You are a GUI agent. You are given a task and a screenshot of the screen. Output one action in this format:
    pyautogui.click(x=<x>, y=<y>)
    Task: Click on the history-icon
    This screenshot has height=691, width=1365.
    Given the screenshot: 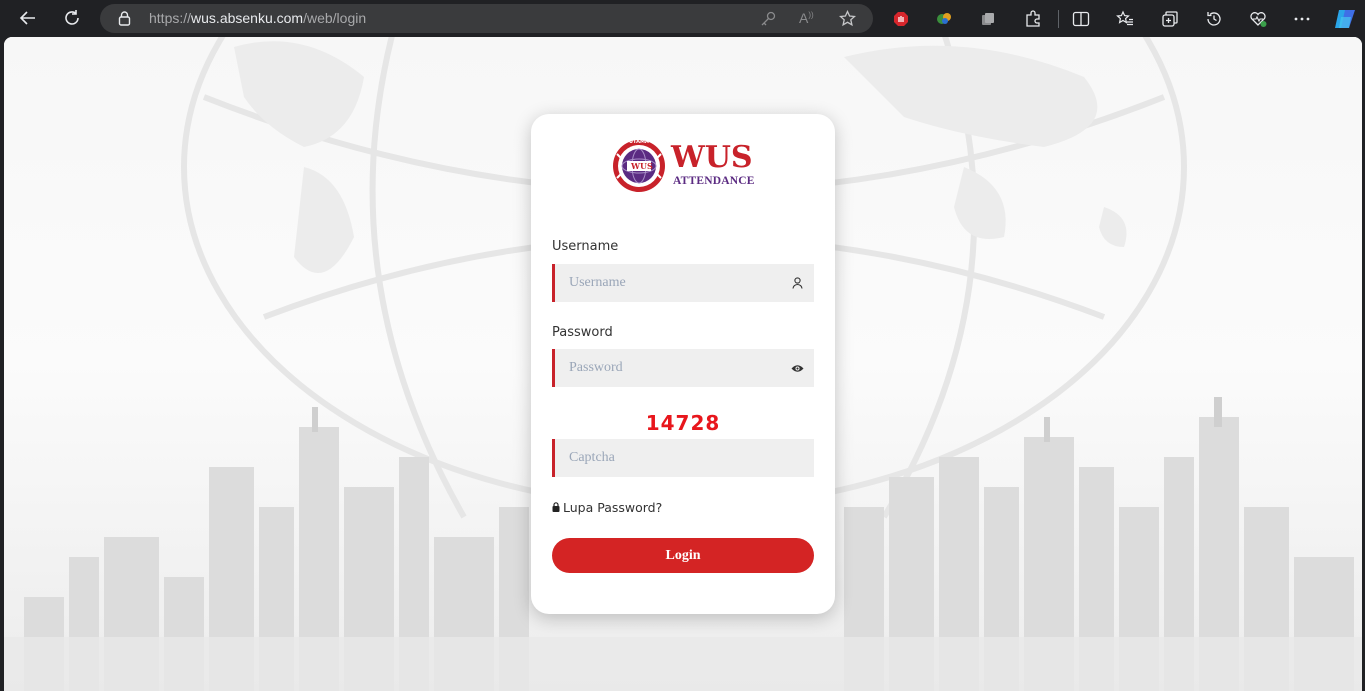 What is the action you would take?
    pyautogui.click(x=1214, y=19)
    